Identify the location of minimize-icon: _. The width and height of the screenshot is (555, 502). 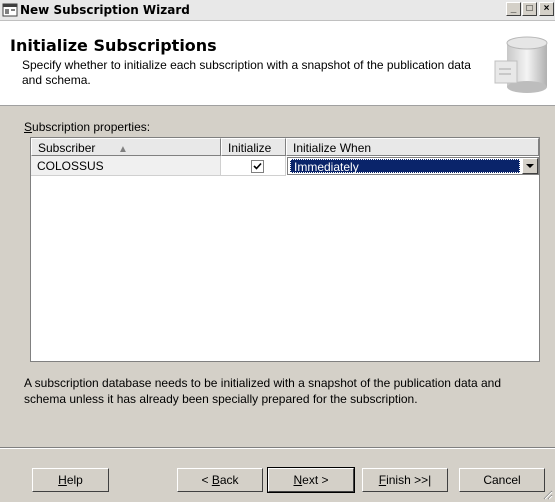
(513, 8).